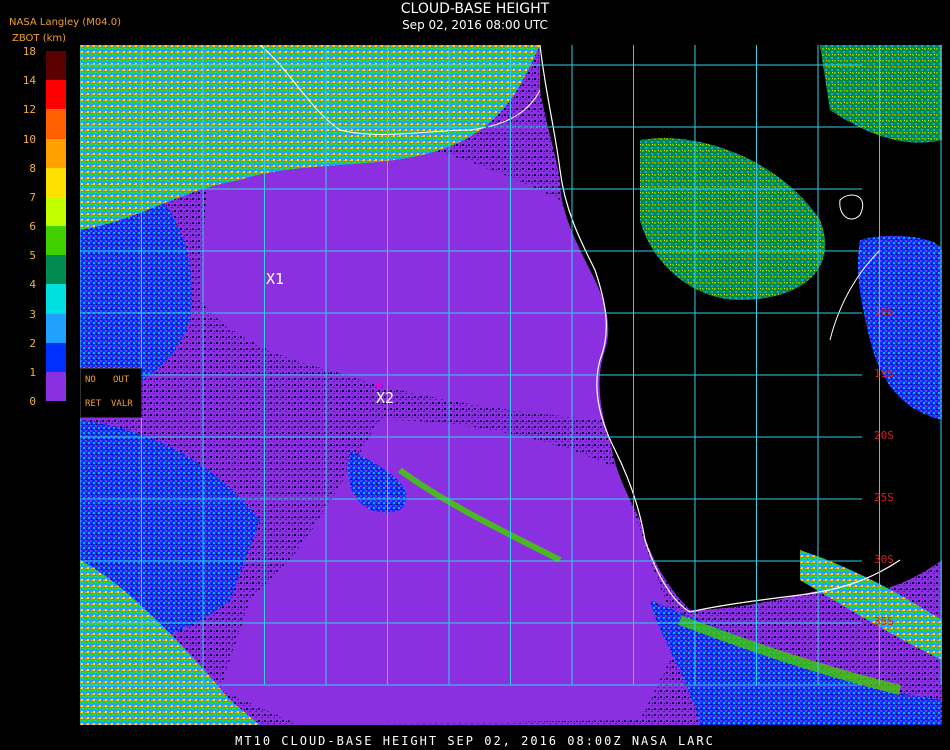  Describe the element at coordinates (385, 398) in the screenshot. I see `marker-x2-label: X2` at that location.